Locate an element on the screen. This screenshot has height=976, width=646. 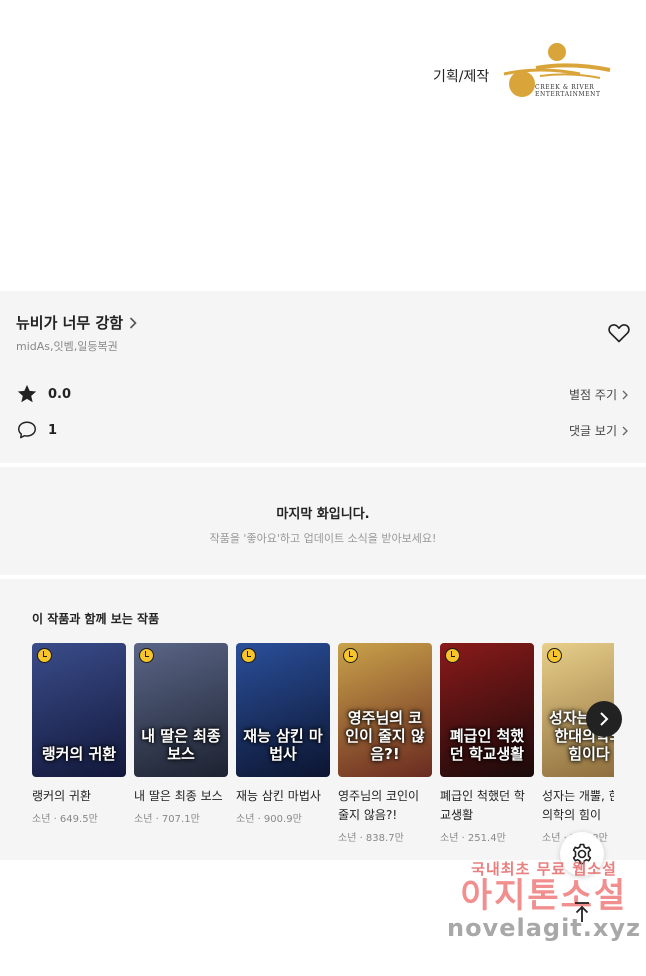
card-meta: 소년 · 649.5만 is located at coordinates (65, 819).